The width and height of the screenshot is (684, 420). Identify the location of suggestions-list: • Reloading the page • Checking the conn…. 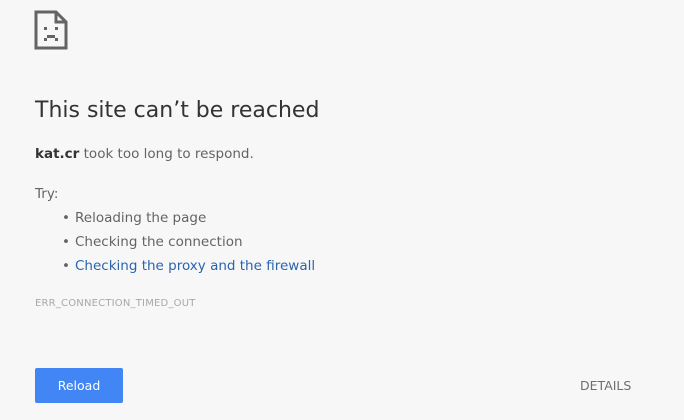
(175, 244).